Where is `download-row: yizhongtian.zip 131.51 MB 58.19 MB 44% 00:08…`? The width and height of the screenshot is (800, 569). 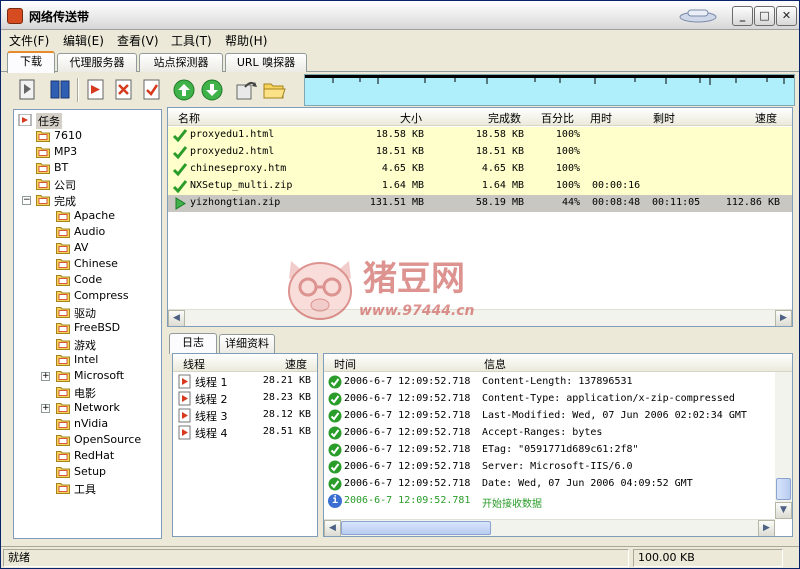 download-row: yizhongtian.zip 131.51 MB 58.19 MB 44% 00:08… is located at coordinates (480, 203).